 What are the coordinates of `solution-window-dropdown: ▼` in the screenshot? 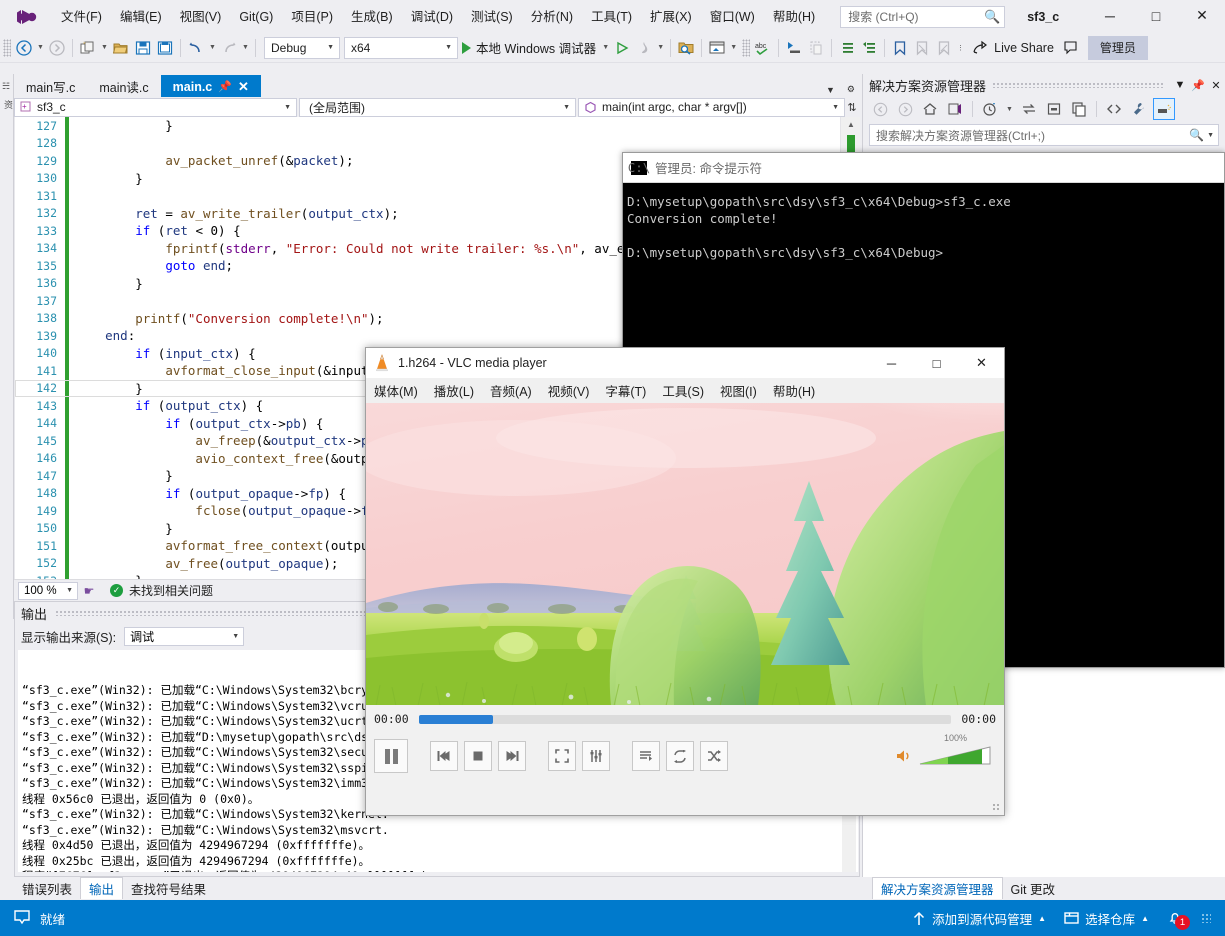 It's located at (733, 48).